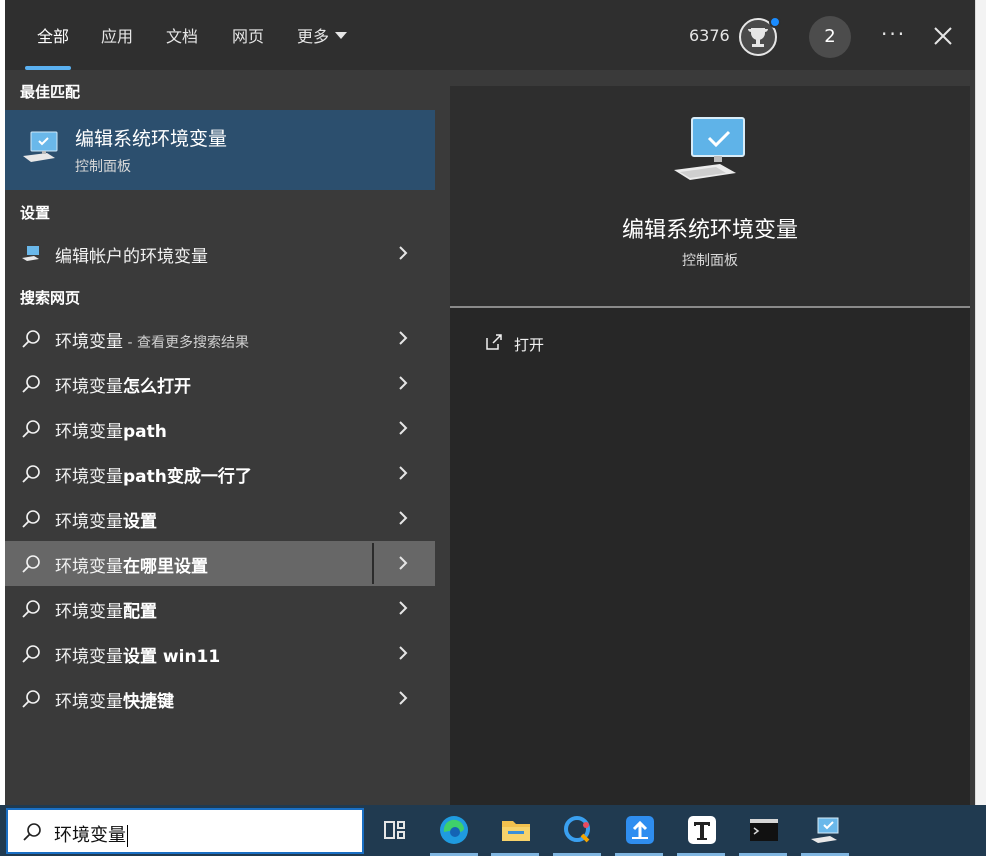 This screenshot has width=986, height=856. What do you see at coordinates (140, 522) in the screenshot?
I see `web-result-suffix: 设置` at bounding box center [140, 522].